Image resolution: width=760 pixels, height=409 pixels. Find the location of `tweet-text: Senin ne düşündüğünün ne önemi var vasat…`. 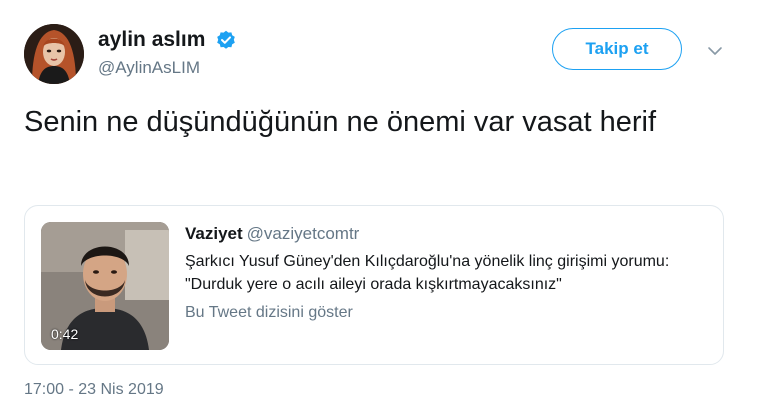

tweet-text: Senin ne düşündüğünün ne önemi var vasat… is located at coordinates (340, 122).